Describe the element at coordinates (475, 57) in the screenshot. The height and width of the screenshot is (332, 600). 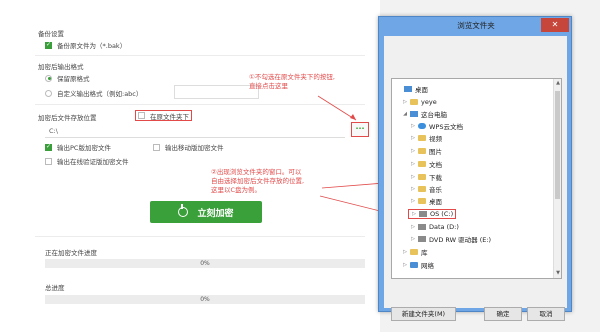
I see `dialog-prompt-area` at that location.